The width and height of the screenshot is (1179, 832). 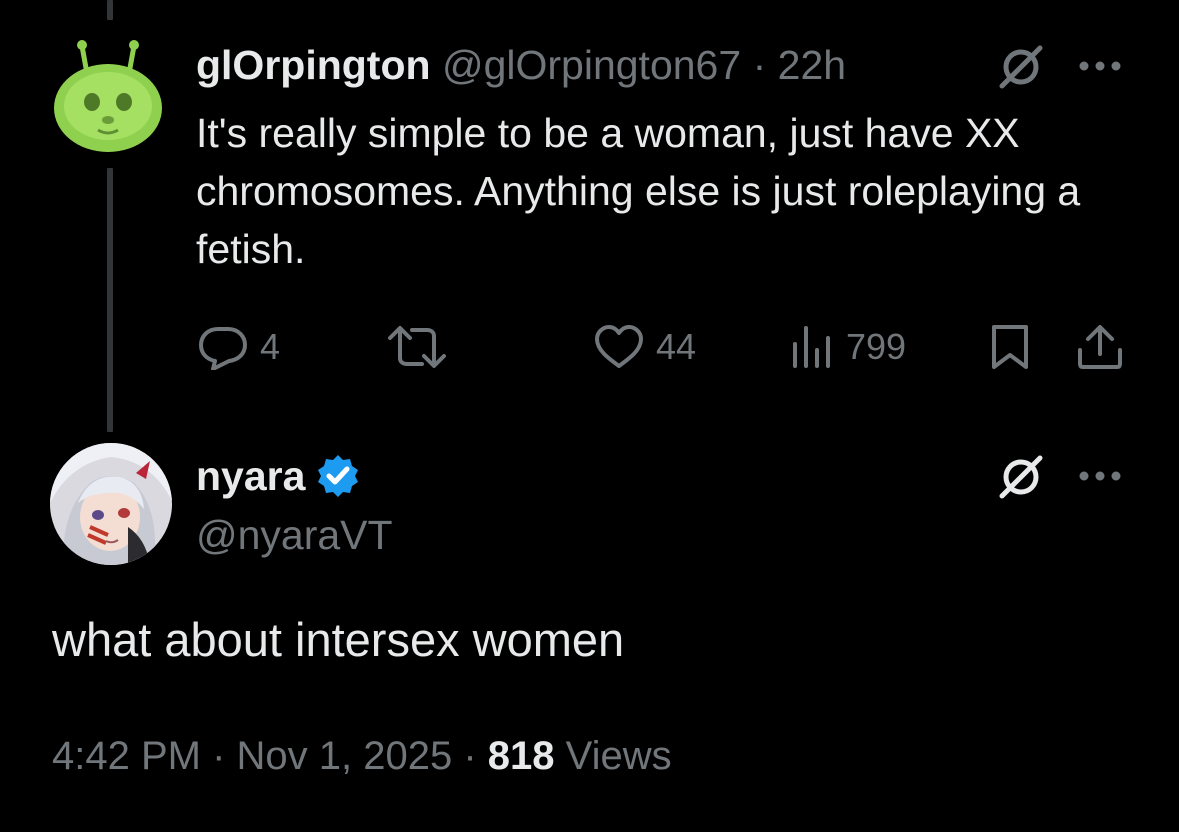 I want to click on reply-action: 4, so click(x=239, y=347).